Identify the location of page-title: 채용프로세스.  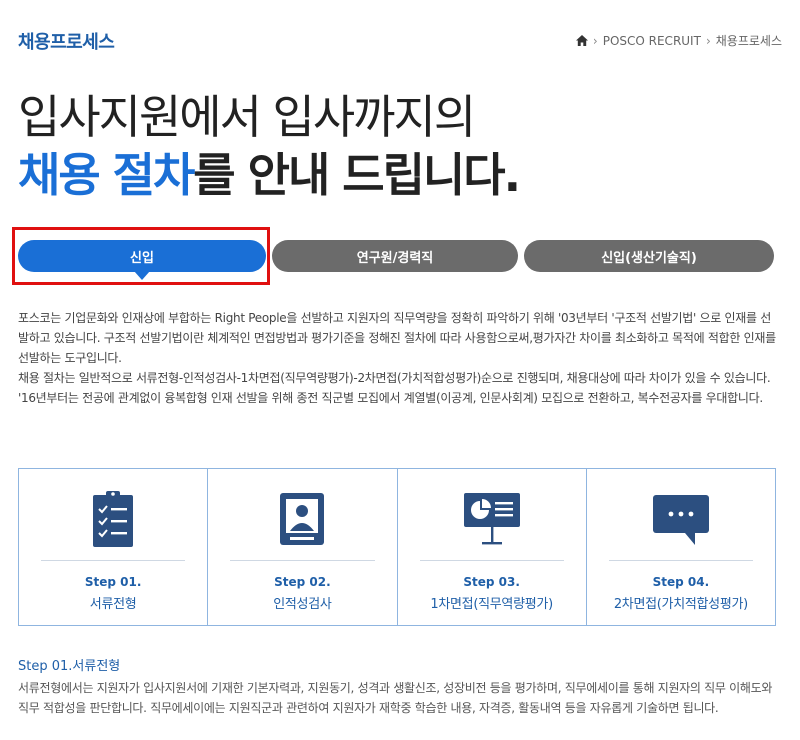
(66, 42).